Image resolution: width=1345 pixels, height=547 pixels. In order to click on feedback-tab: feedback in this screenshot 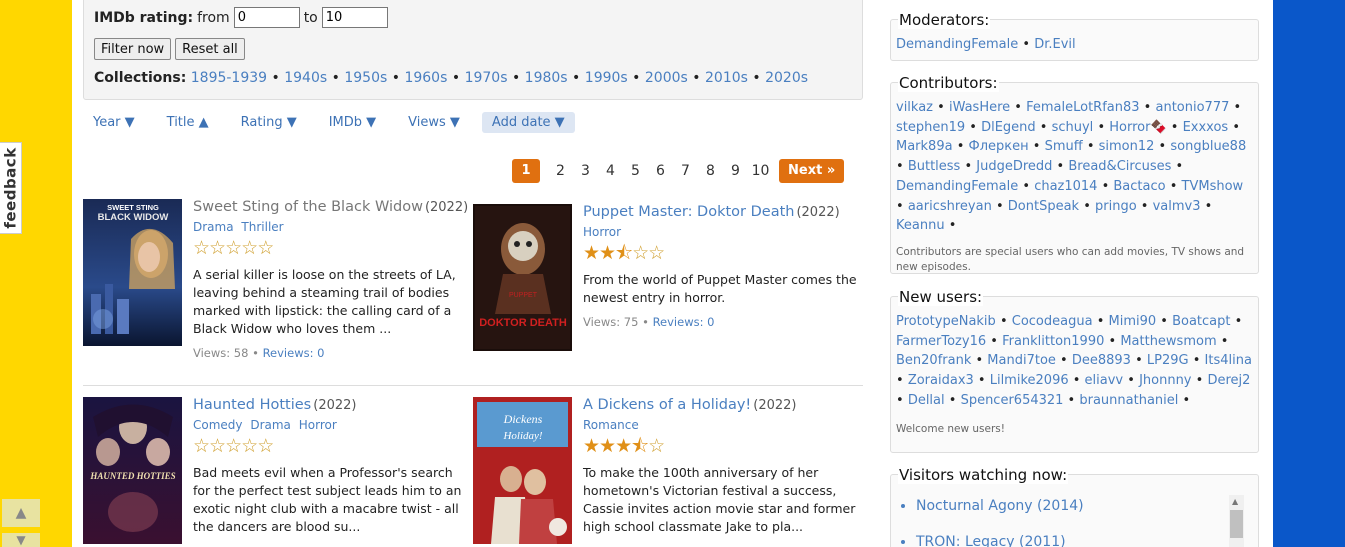, I will do `click(11, 188)`.